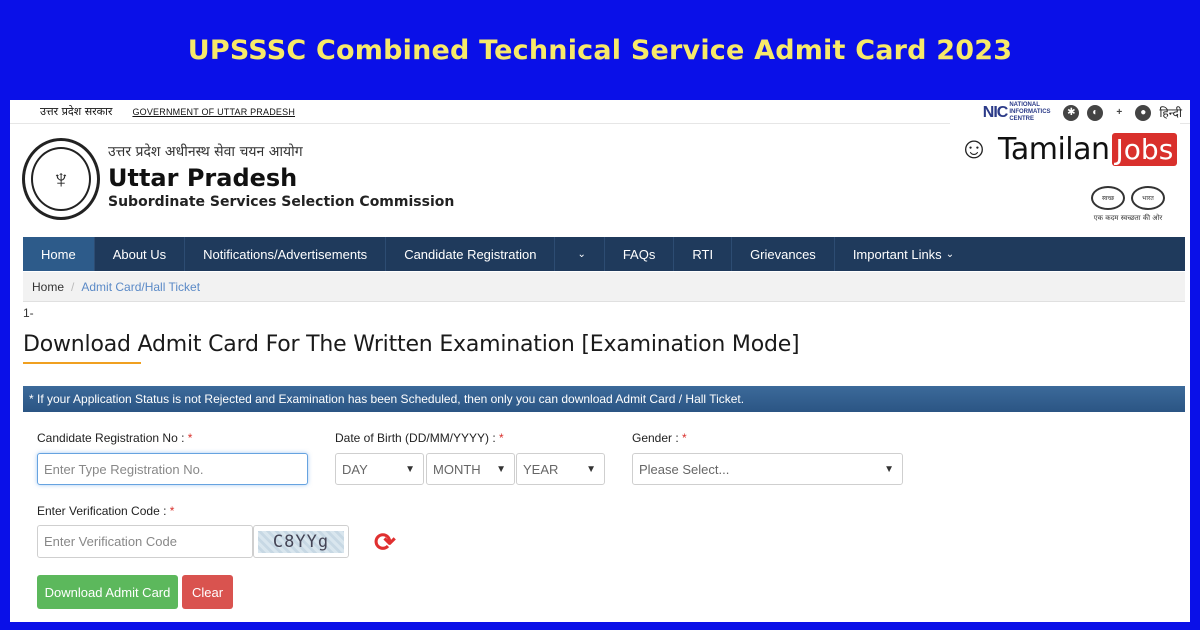 This screenshot has width=1200, height=630. Describe the element at coordinates (28, 313) in the screenshot. I see `section-number: 1-` at that location.